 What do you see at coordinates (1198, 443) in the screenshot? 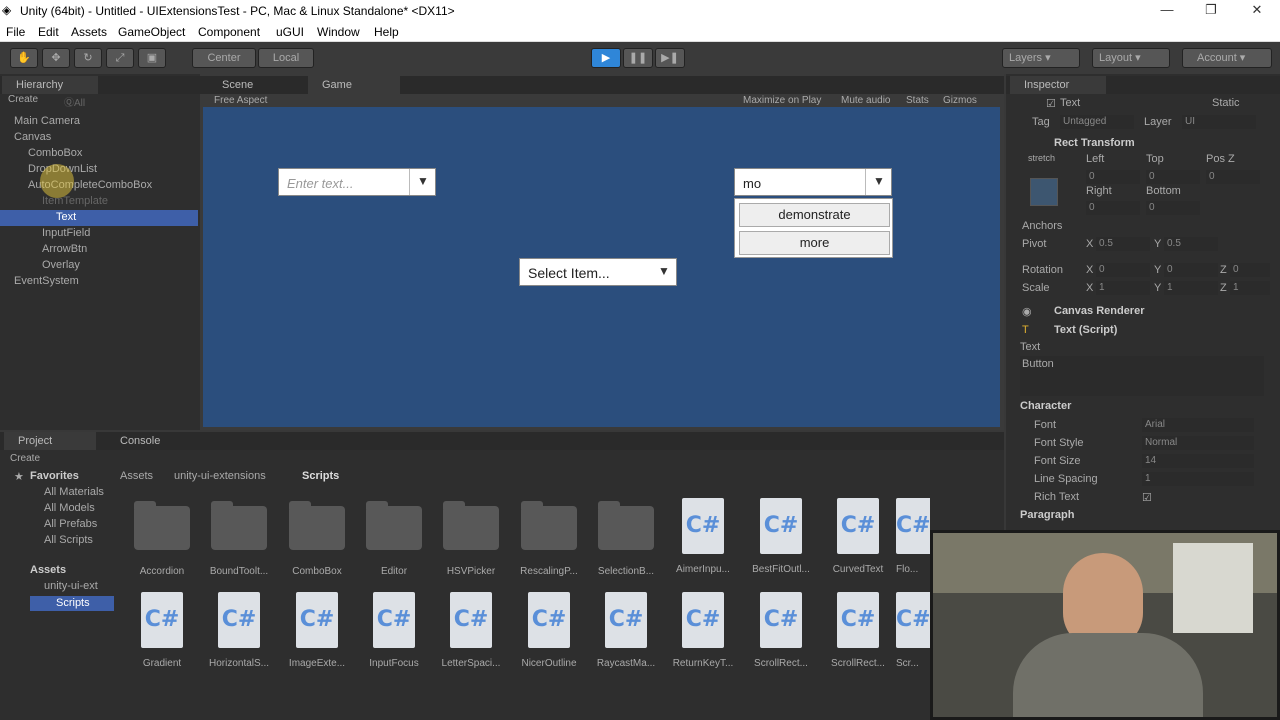
I see `font-style-dropdown: Normal` at bounding box center [1198, 443].